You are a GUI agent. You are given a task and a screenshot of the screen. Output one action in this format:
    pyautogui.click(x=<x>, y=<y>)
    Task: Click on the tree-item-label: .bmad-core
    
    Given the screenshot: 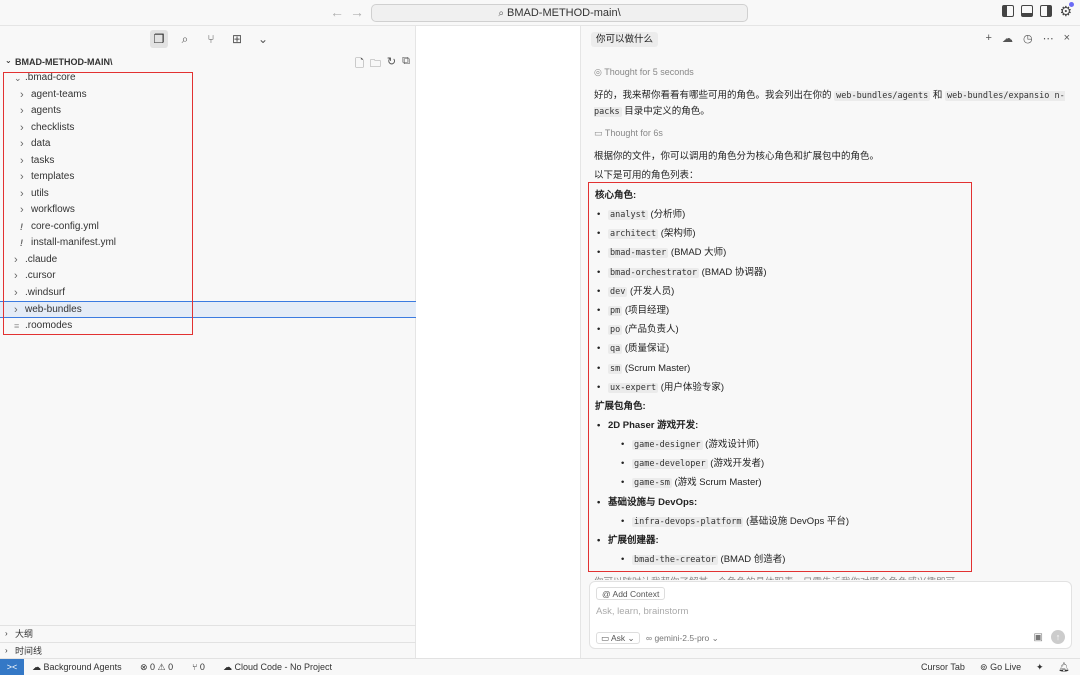 What is the action you would take?
    pyautogui.click(x=50, y=77)
    